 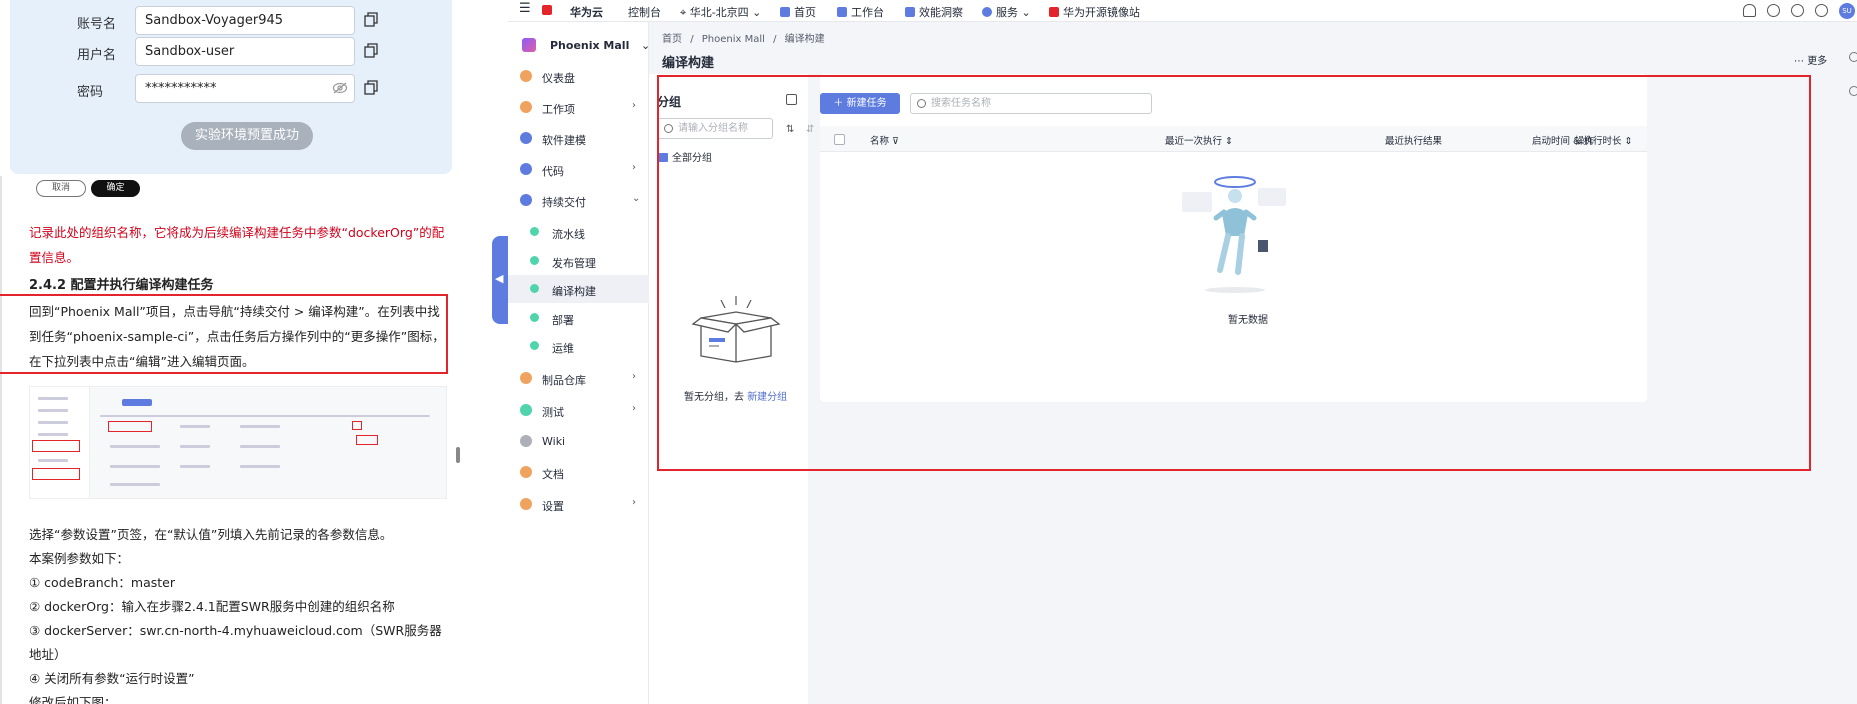 I want to click on sidebar-item: 编译构建, so click(x=578, y=289).